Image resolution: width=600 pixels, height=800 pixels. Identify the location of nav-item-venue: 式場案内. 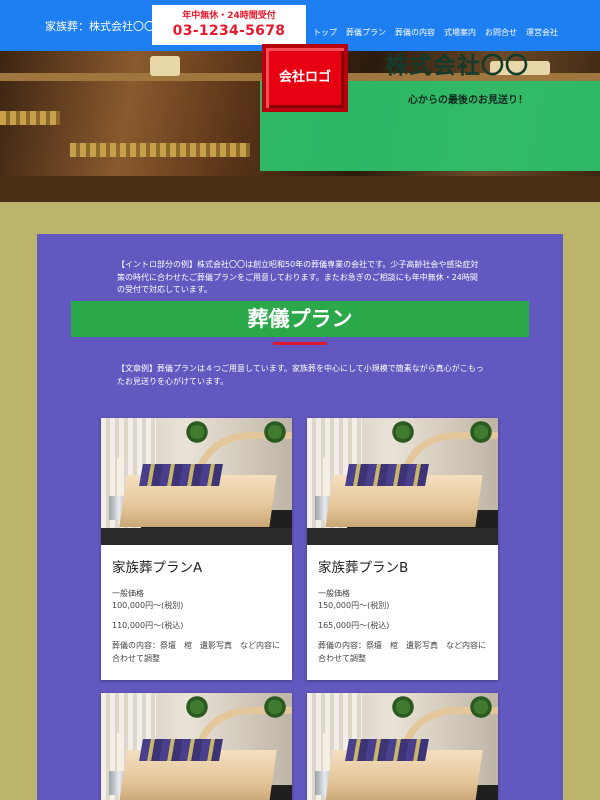
(460, 32).